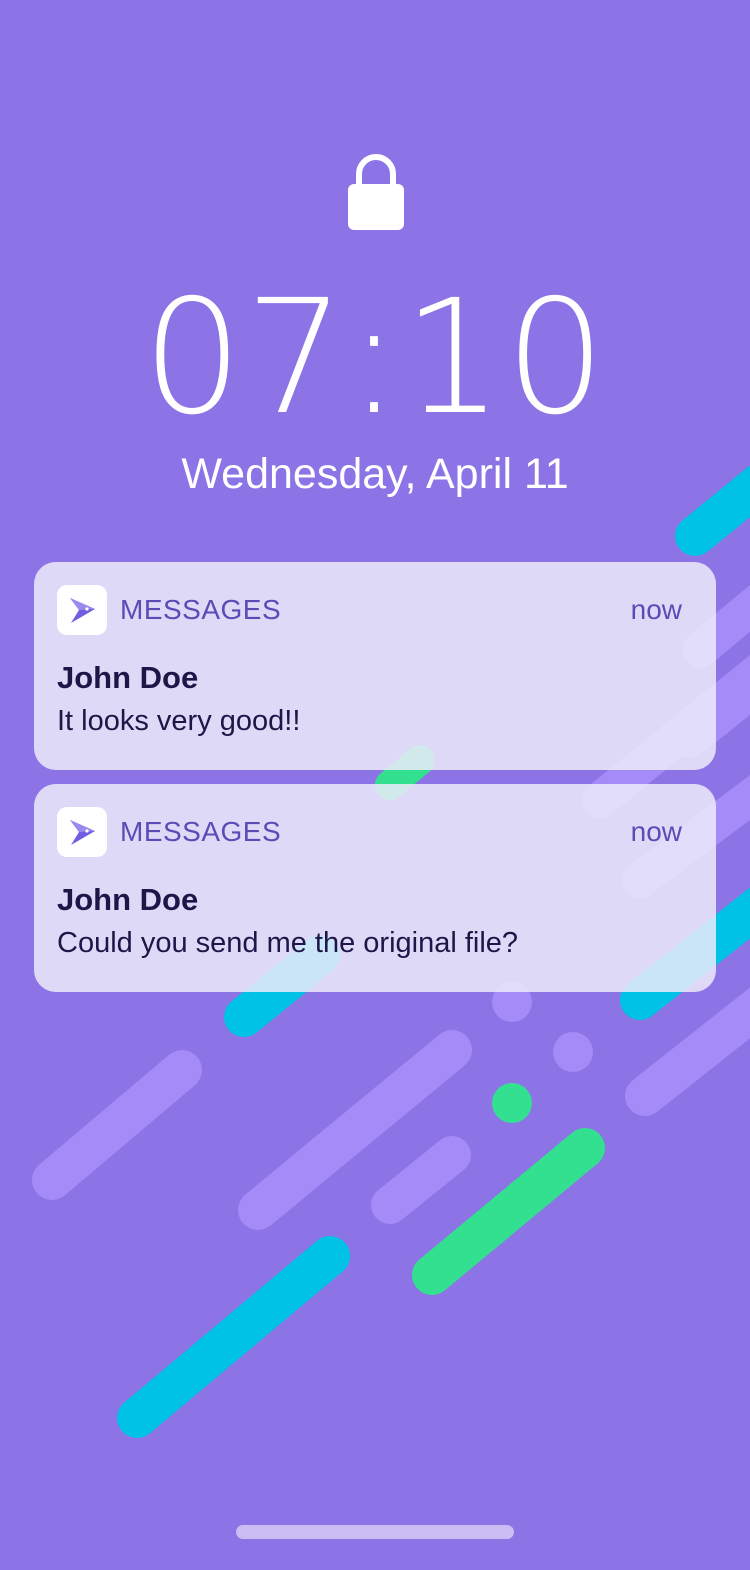 This screenshot has height=1570, width=750. Describe the element at coordinates (375, 474) in the screenshot. I see `lock-screen-date: Wednesday, April 11` at that location.